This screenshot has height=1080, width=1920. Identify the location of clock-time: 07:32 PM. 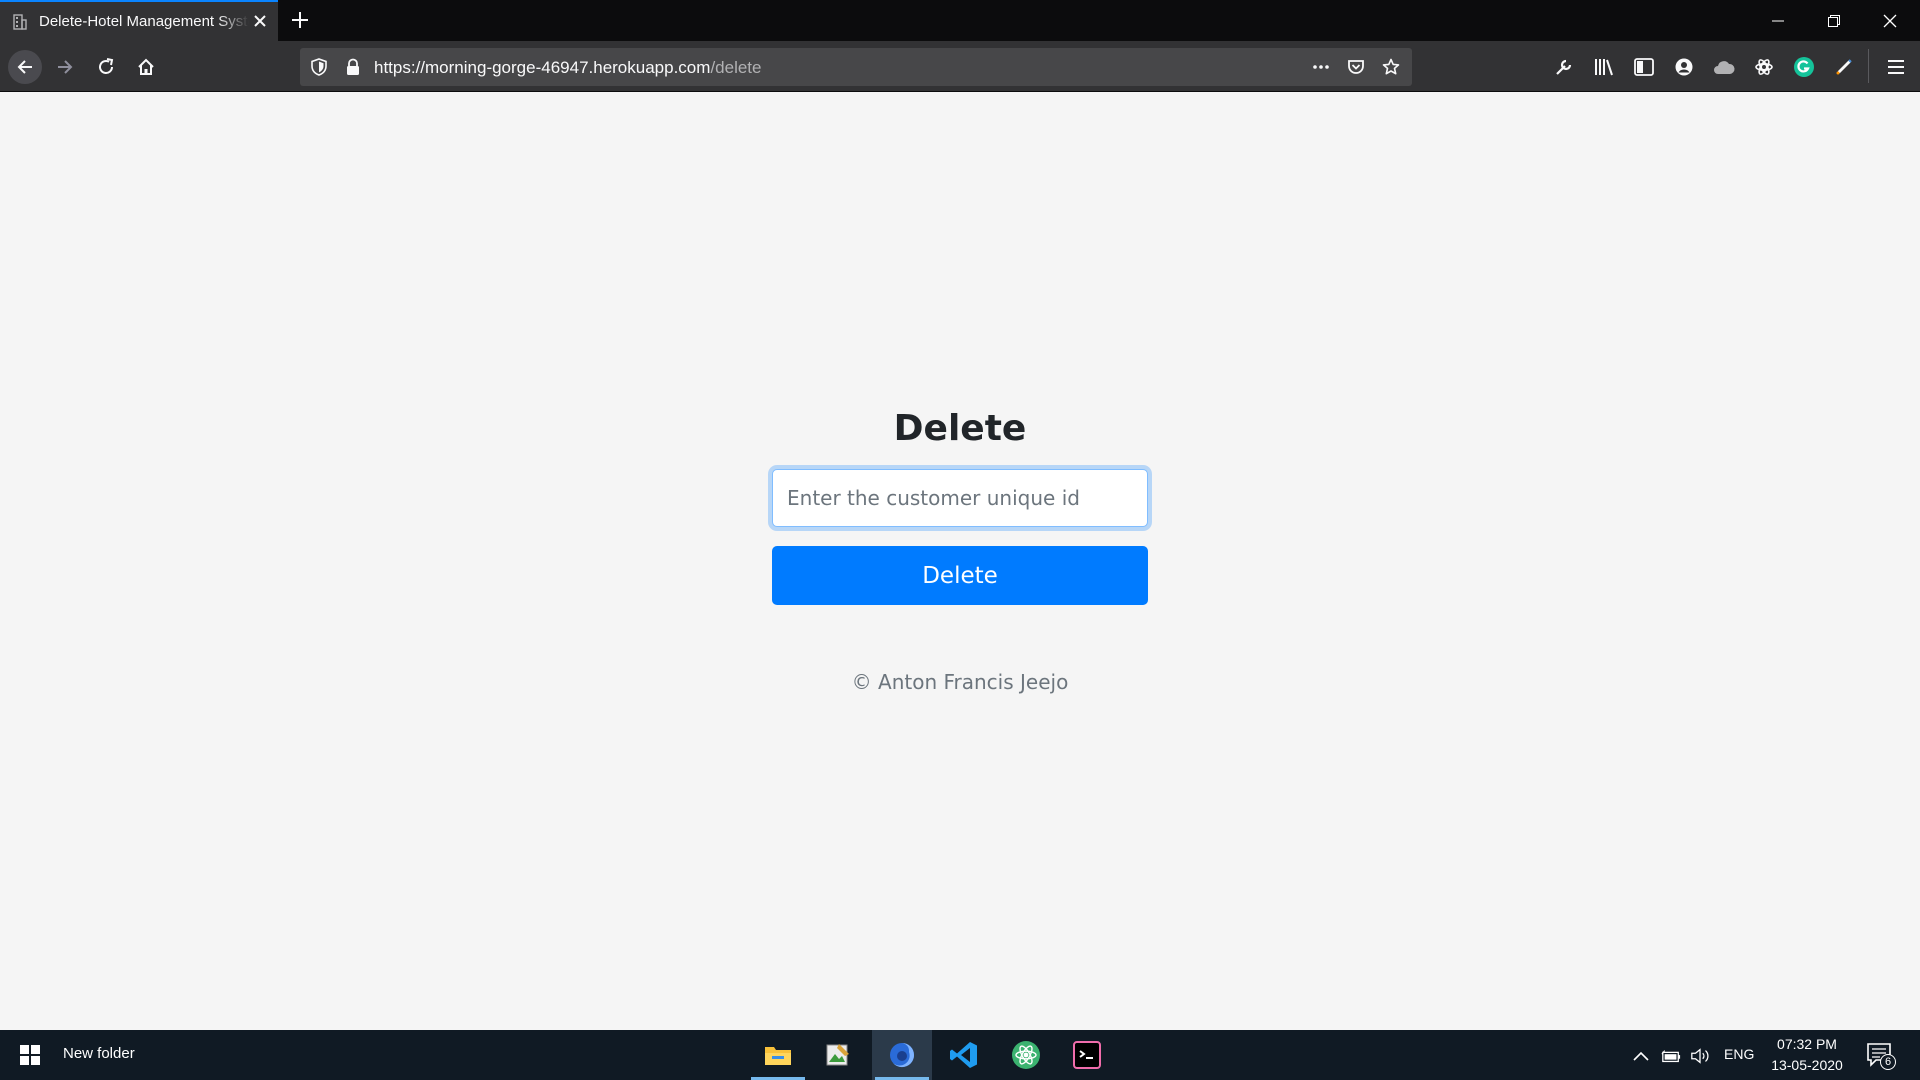
(1807, 1044).